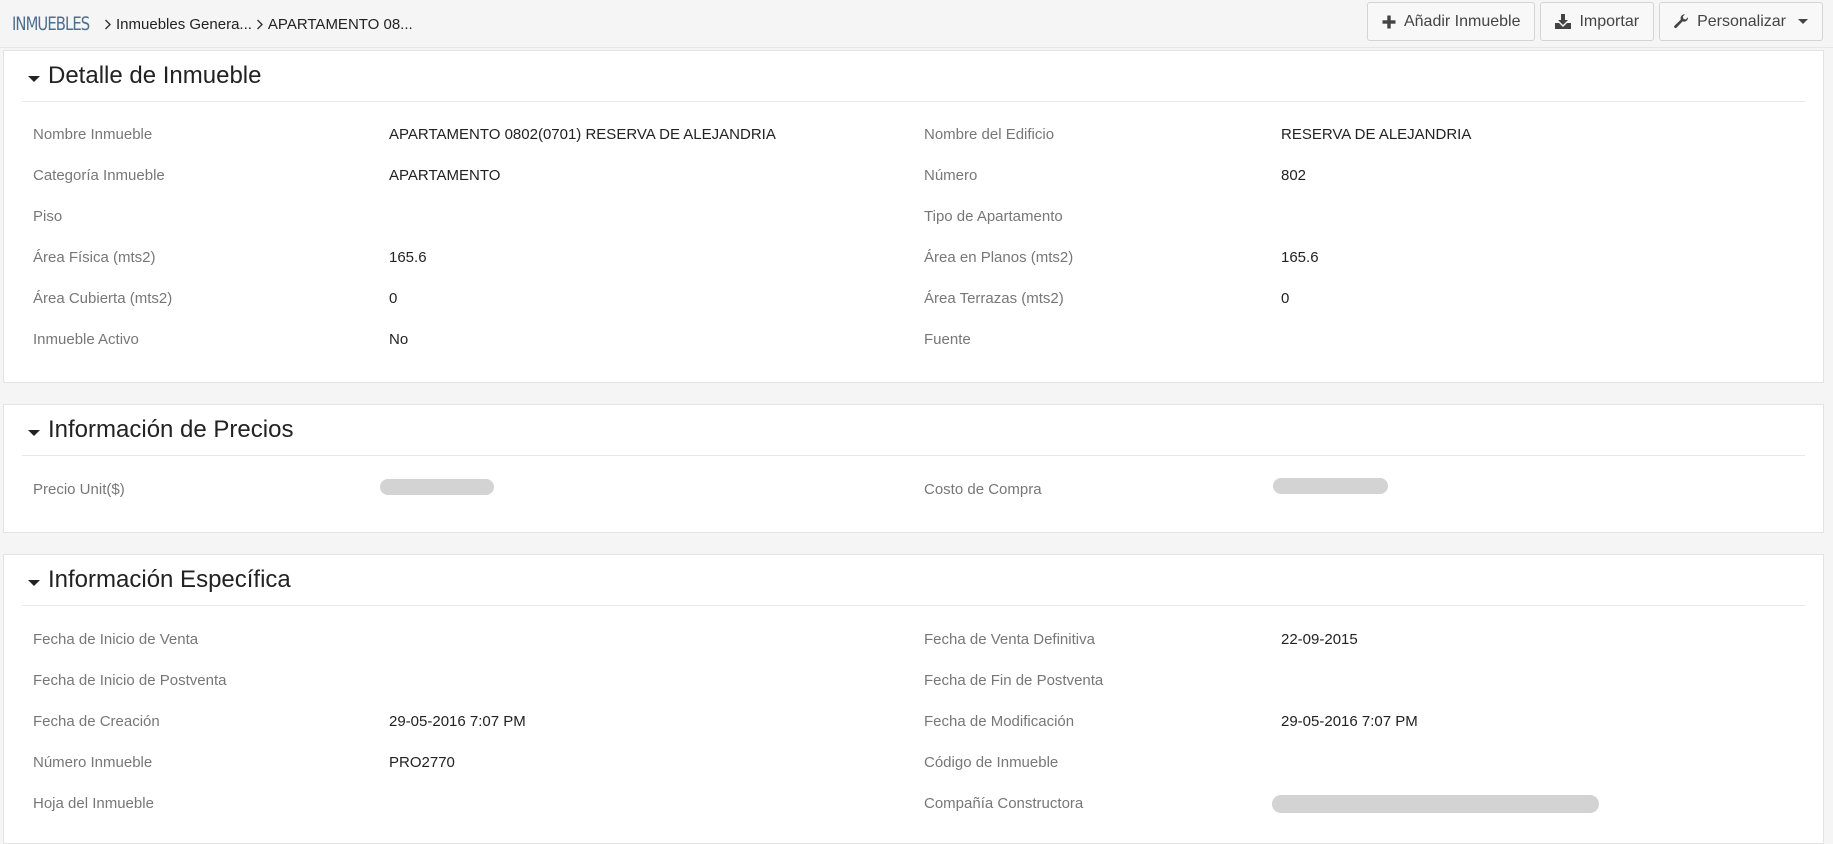  What do you see at coordinates (913, 430) in the screenshot?
I see `panel-precios-header: Información de Precios` at bounding box center [913, 430].